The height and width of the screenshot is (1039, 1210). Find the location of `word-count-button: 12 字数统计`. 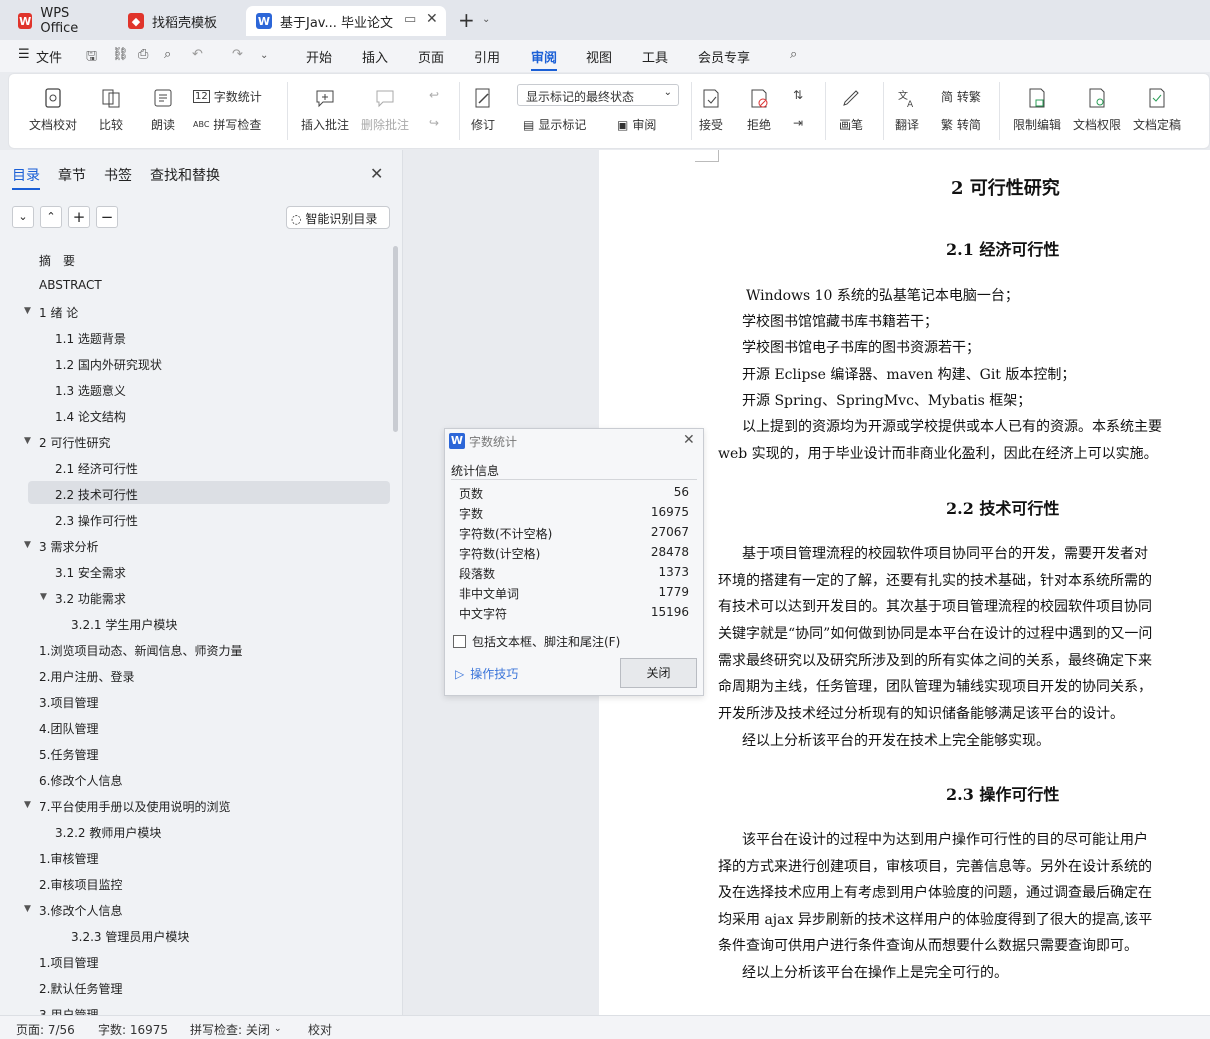

word-count-button: 12 字数统计 is located at coordinates (227, 96).